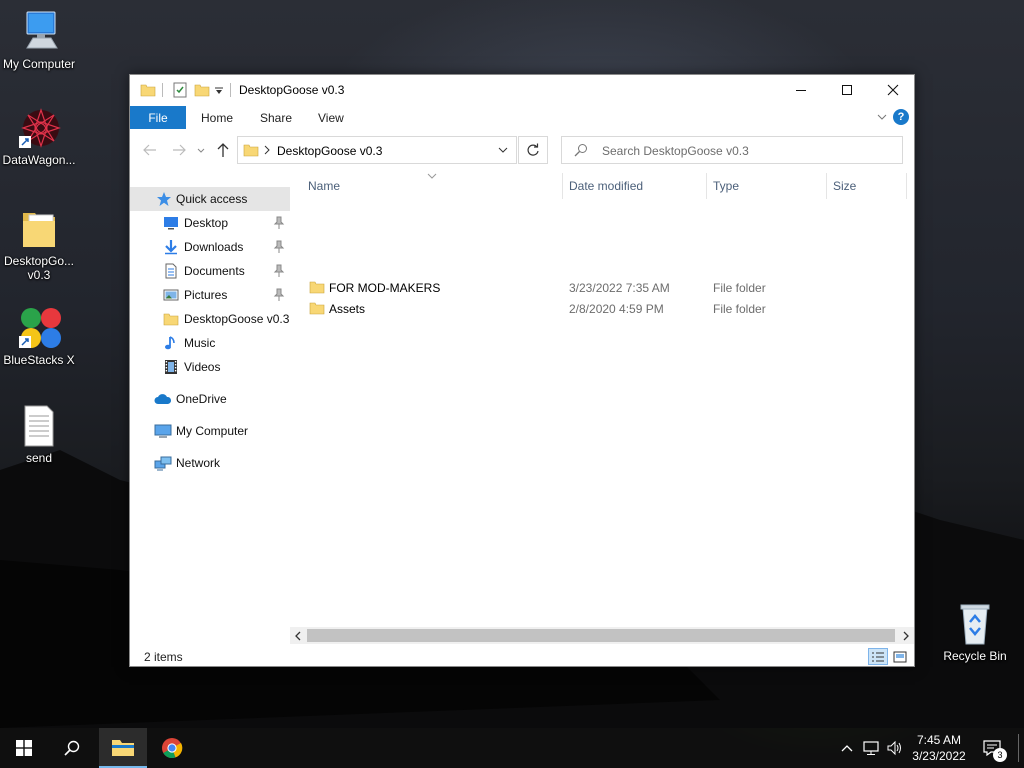 This screenshot has height=768, width=1024. I want to click on forward-arrow-icon, so click(179, 150).